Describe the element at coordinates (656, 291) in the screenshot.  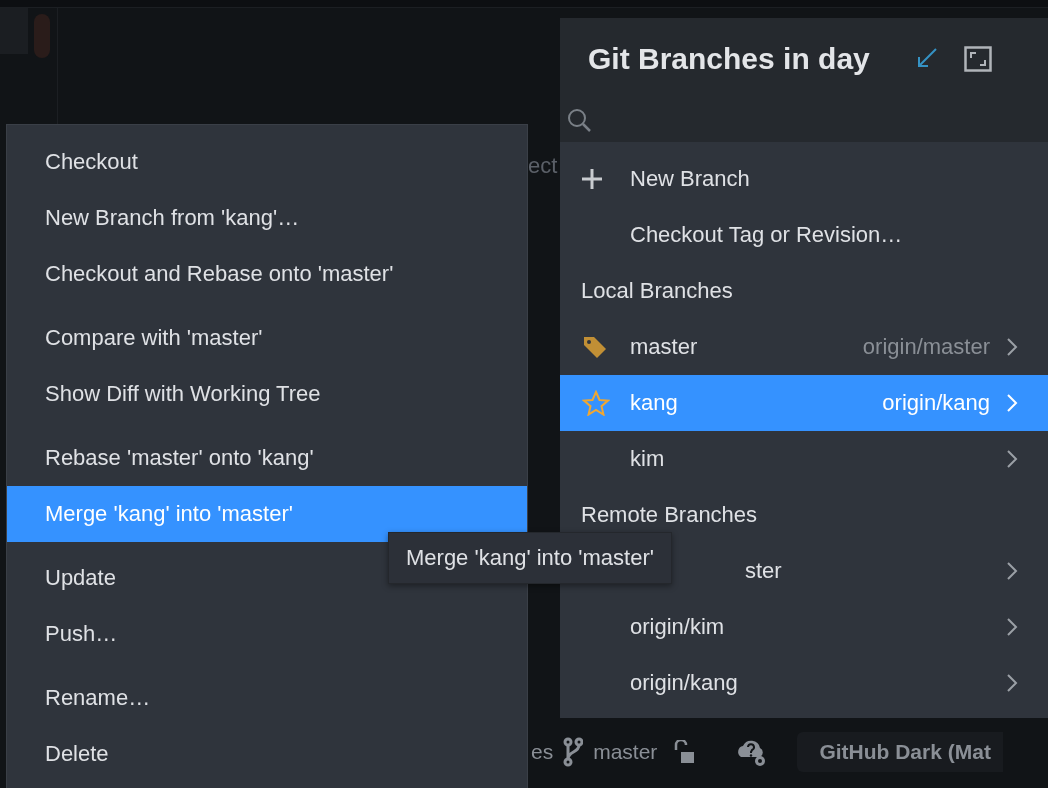
I see `section-heading: Local Branches` at that location.